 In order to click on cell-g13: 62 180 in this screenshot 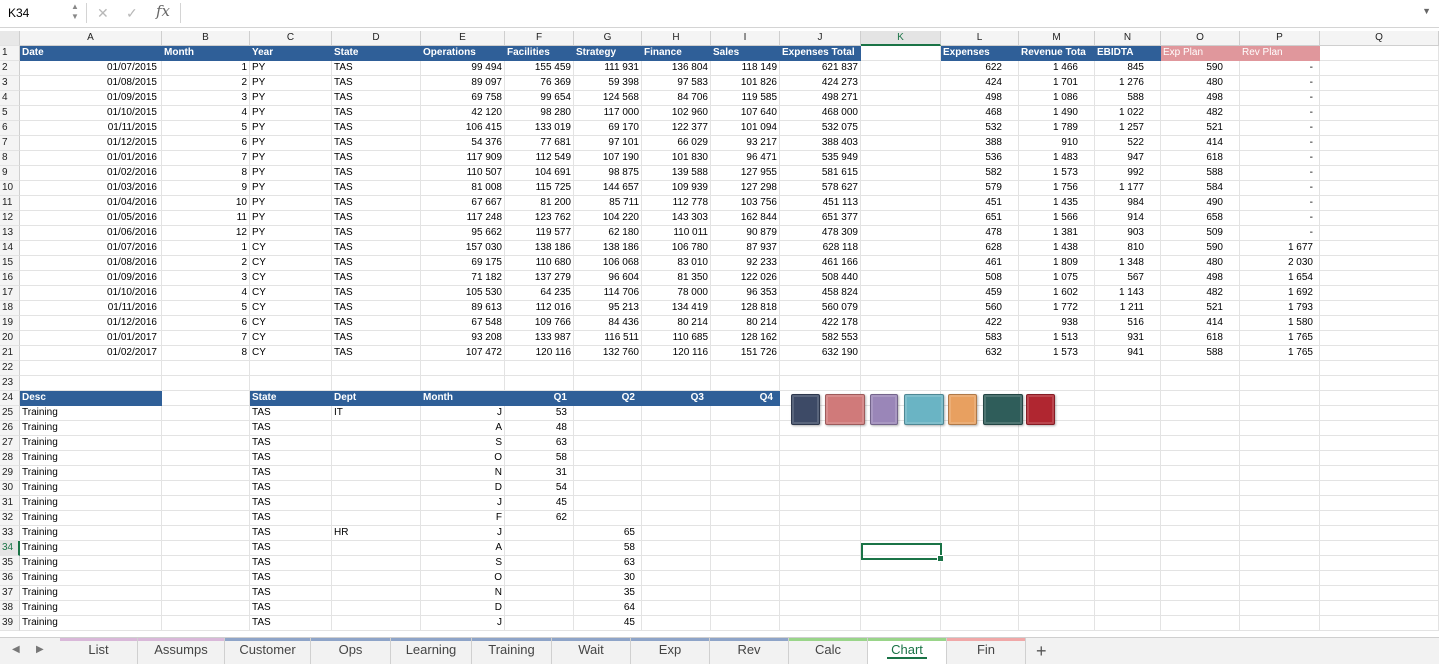, I will do `click(608, 233)`.